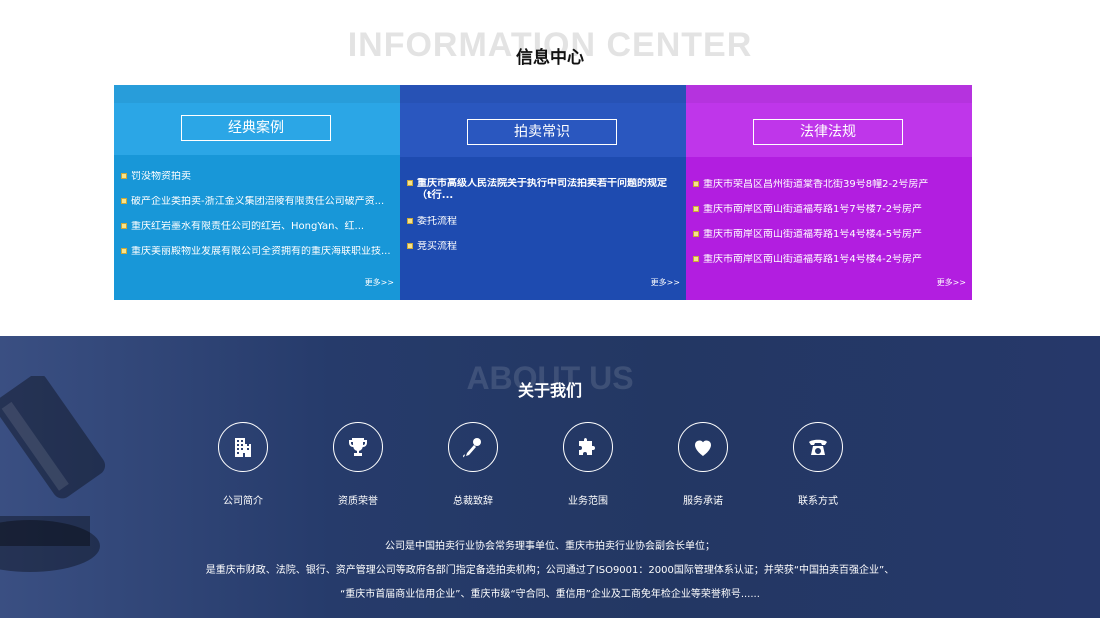  What do you see at coordinates (542, 253) in the screenshot?
I see `list-item: 竞买流程` at bounding box center [542, 253].